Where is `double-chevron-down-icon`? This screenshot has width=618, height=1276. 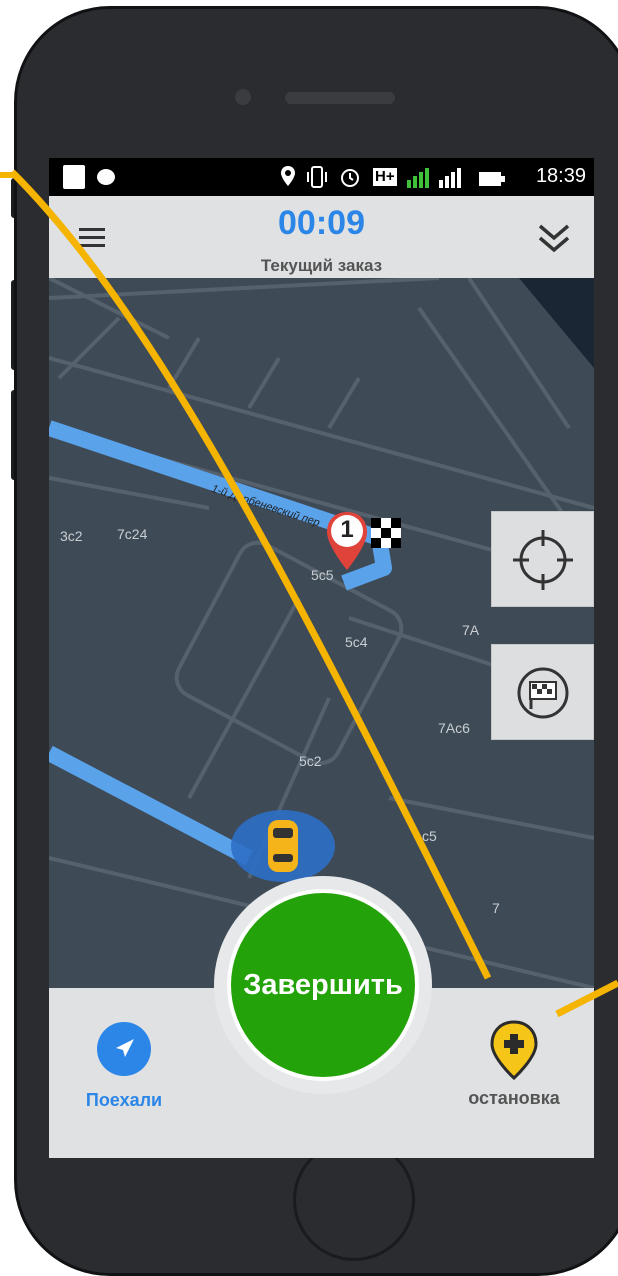 double-chevron-down-icon is located at coordinates (554, 238).